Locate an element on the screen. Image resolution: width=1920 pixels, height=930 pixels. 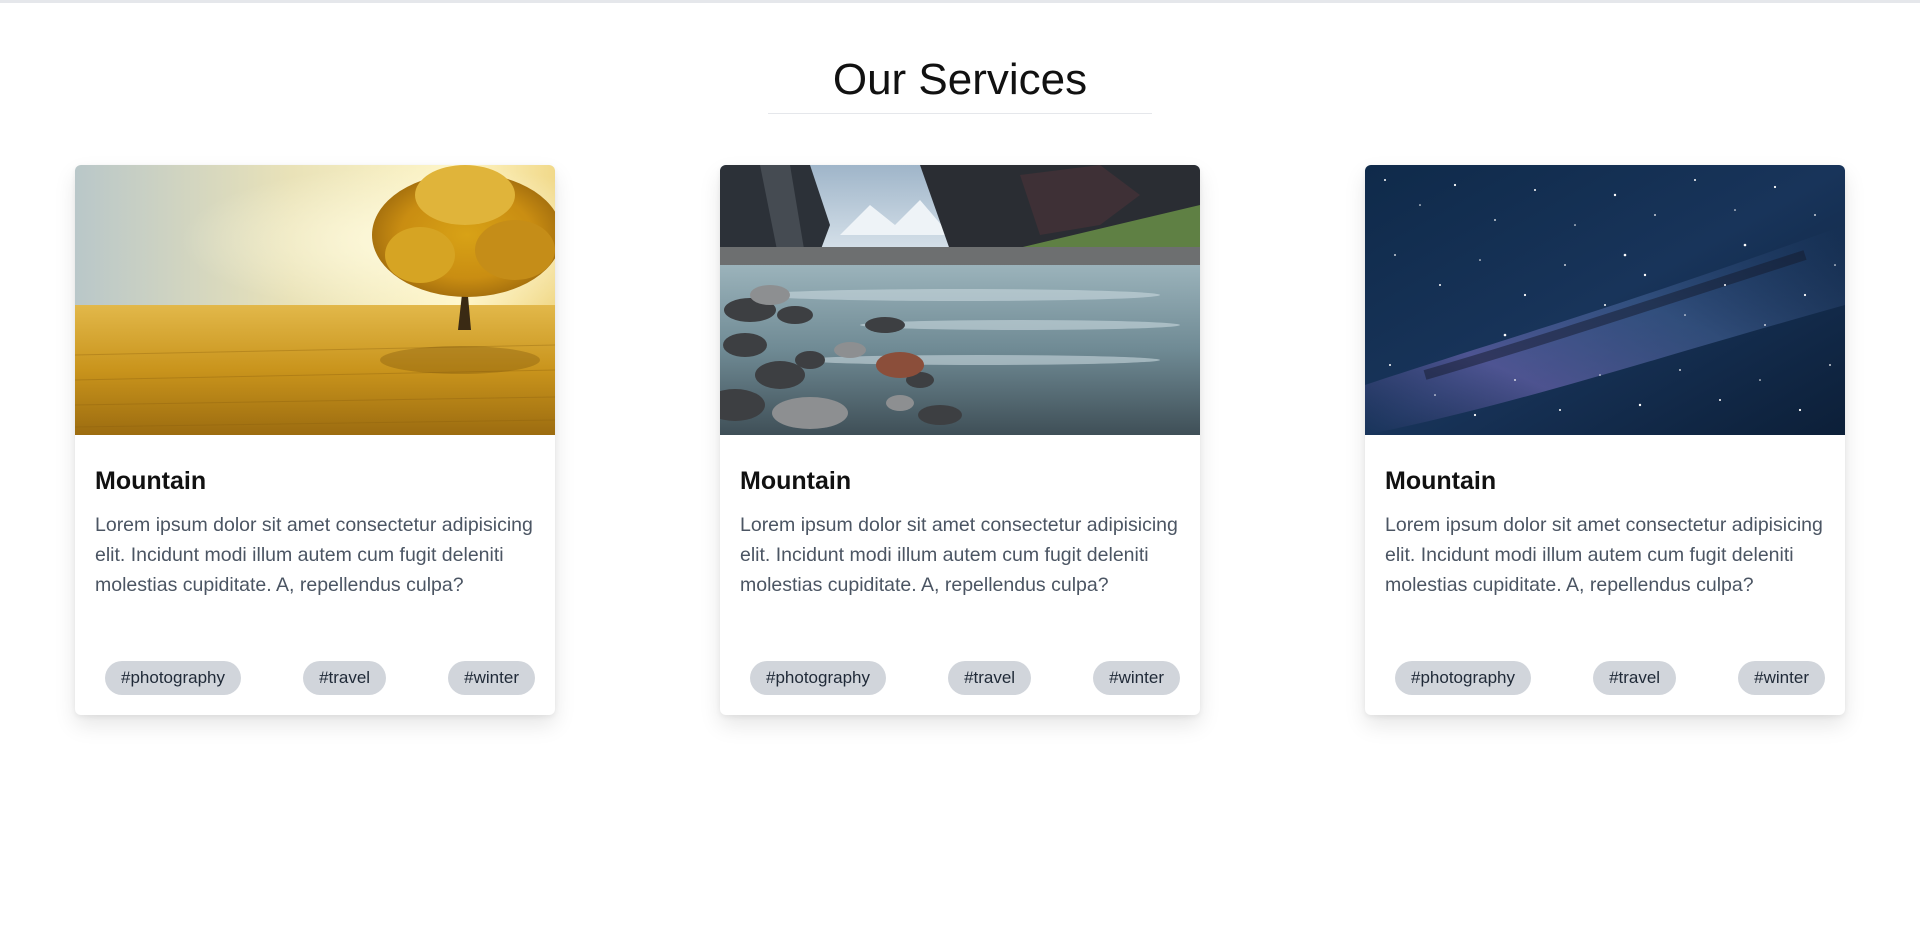
page-title: Our Services is located at coordinates (960, 79).